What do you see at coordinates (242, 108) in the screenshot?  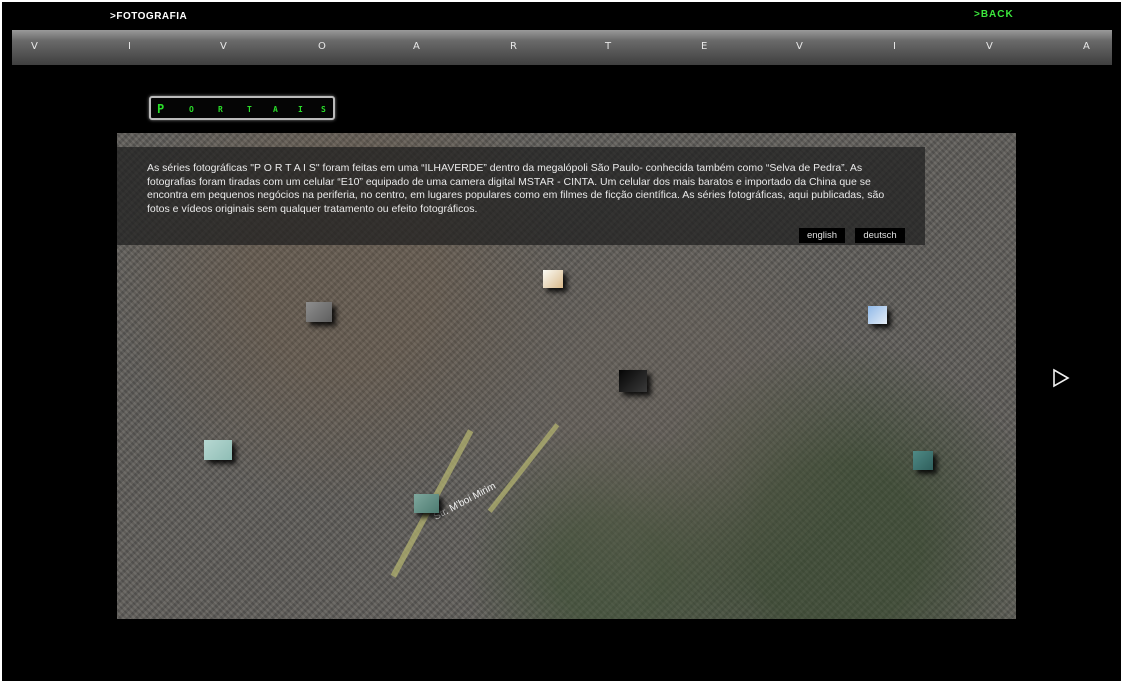 I see `section-title-badge: P O R T A I S` at bounding box center [242, 108].